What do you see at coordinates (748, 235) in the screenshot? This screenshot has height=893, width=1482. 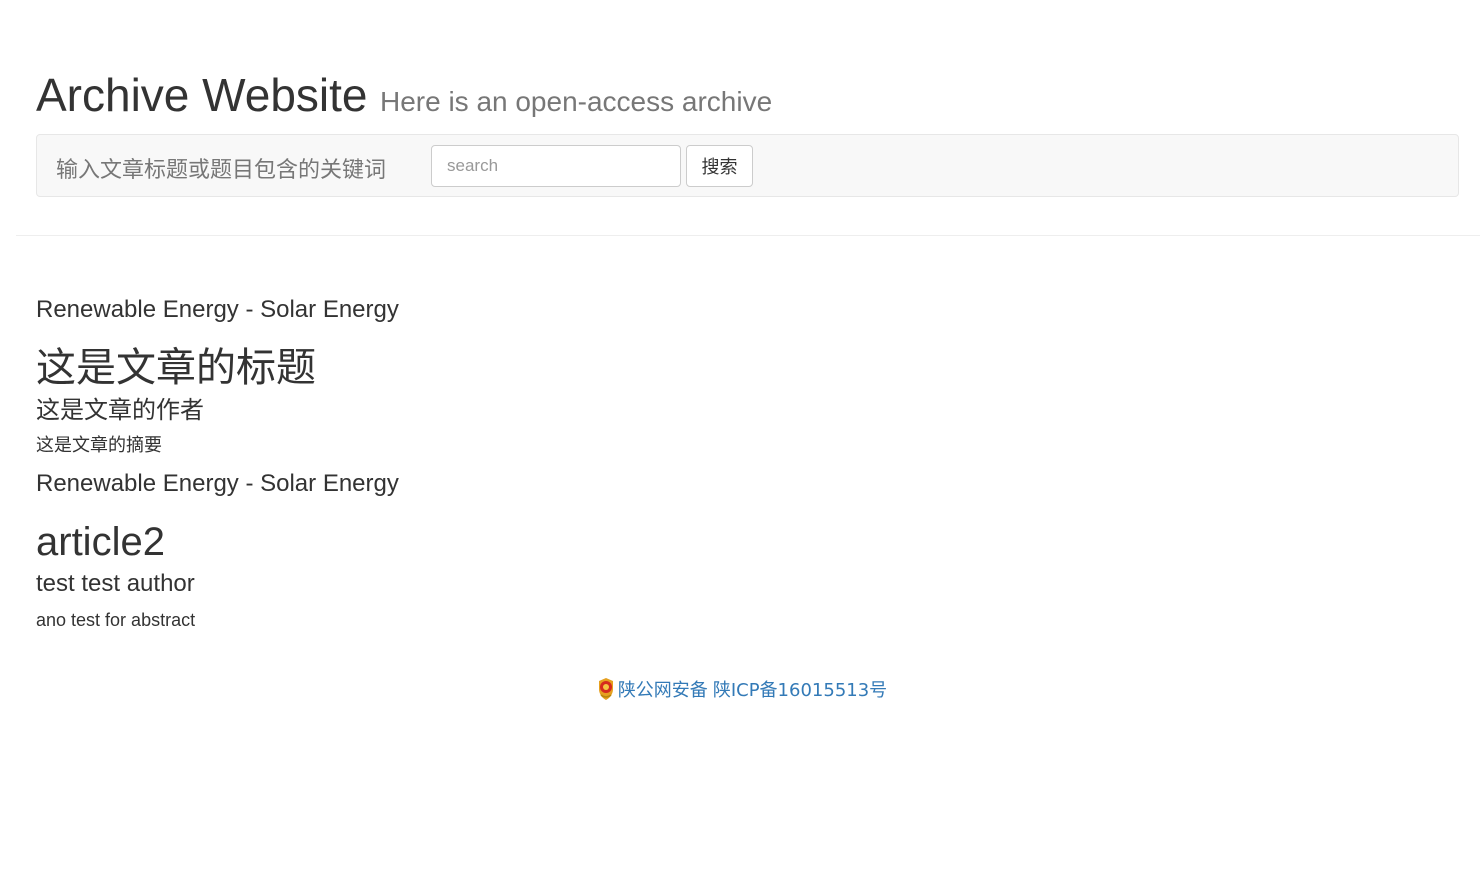 I see `header-divider` at bounding box center [748, 235].